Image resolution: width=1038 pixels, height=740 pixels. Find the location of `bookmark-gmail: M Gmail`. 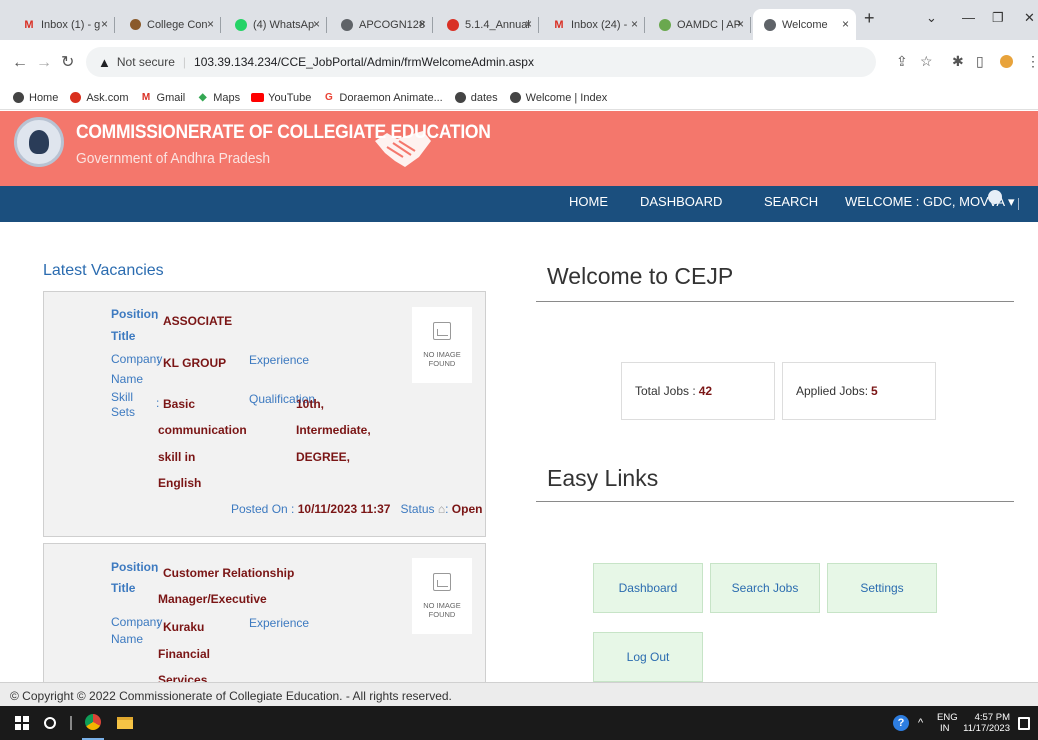

bookmark-gmail: M Gmail is located at coordinates (162, 97).